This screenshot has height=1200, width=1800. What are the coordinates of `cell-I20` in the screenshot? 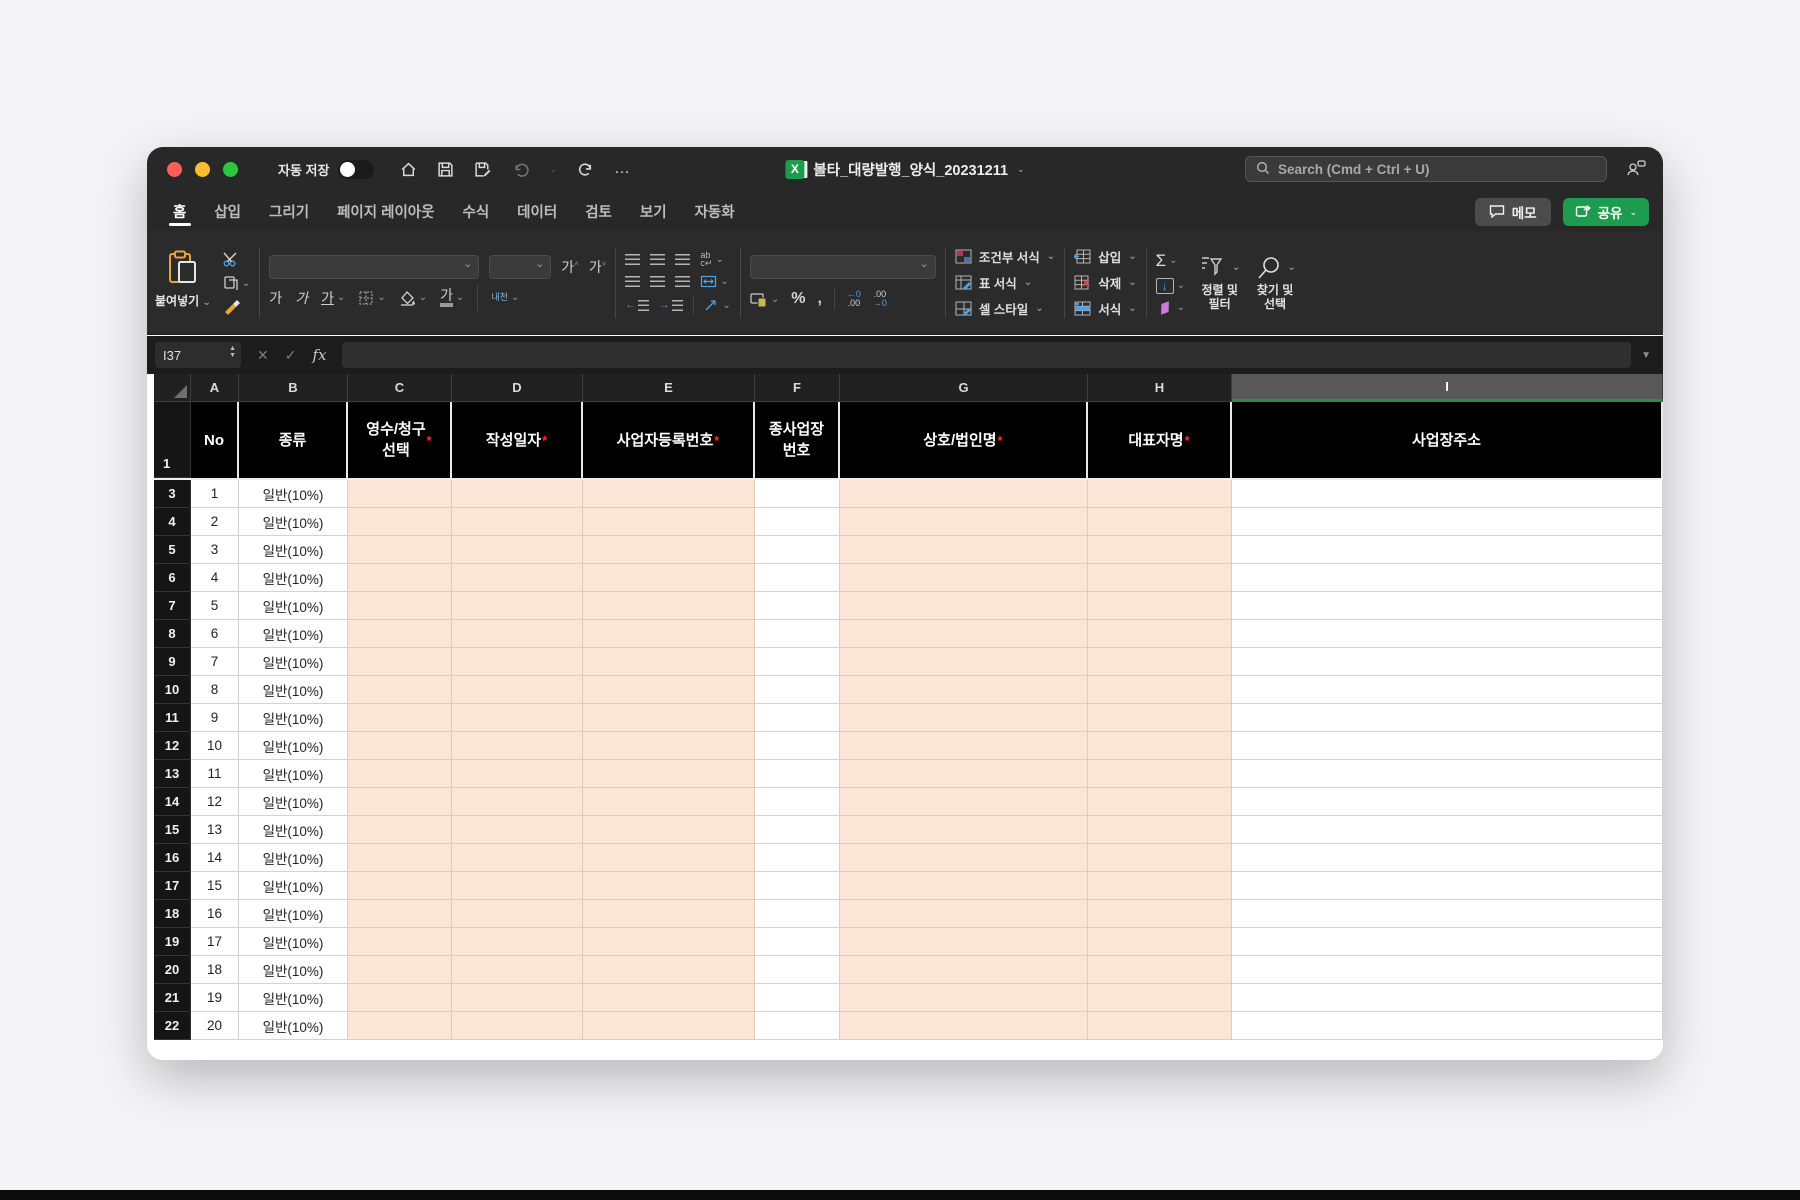 It's located at (1447, 970).